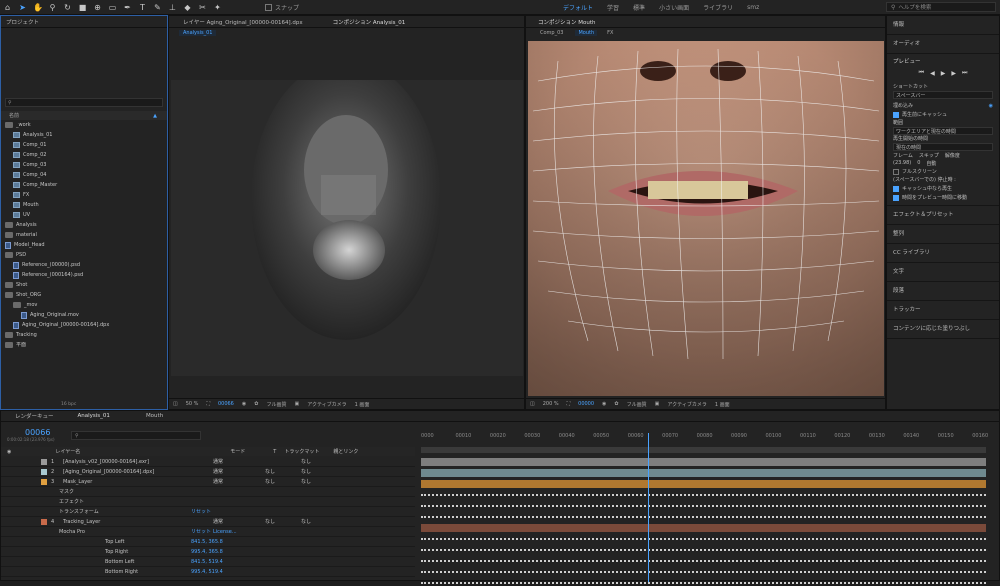 This screenshot has width=1000, height=586. What do you see at coordinates (84, 335) in the screenshot?
I see `project-item: Tracking` at bounding box center [84, 335].